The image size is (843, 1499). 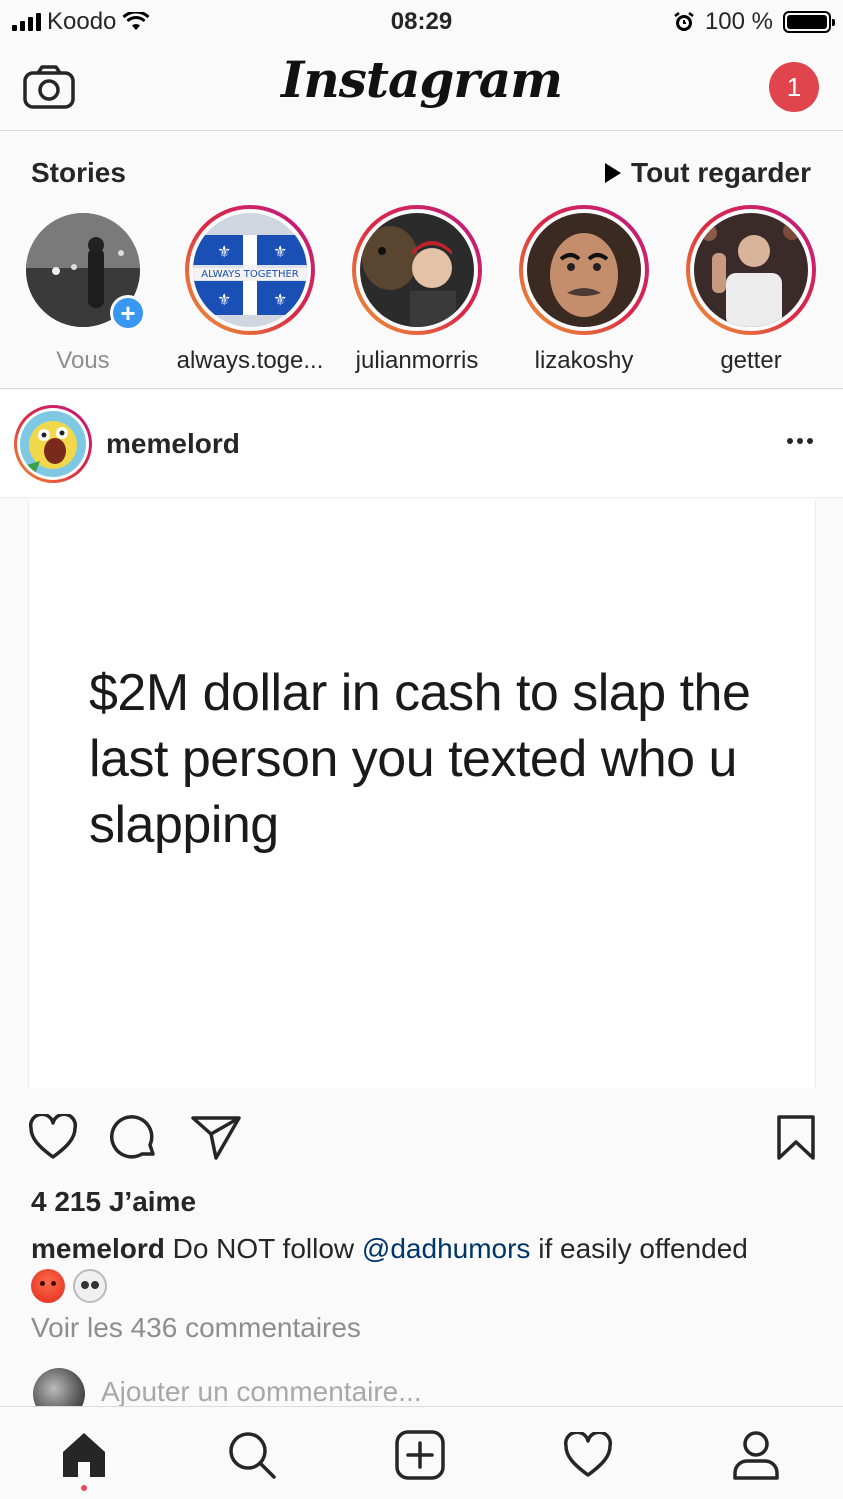 I want to click on caption-mention: @dadhumors, so click(x=446, y=1248).